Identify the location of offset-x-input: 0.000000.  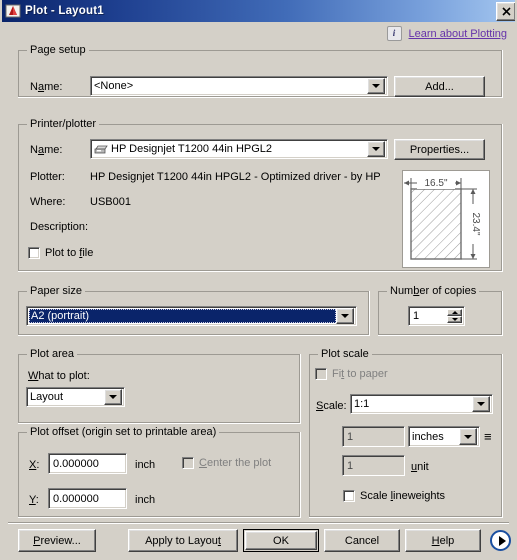
(87, 463).